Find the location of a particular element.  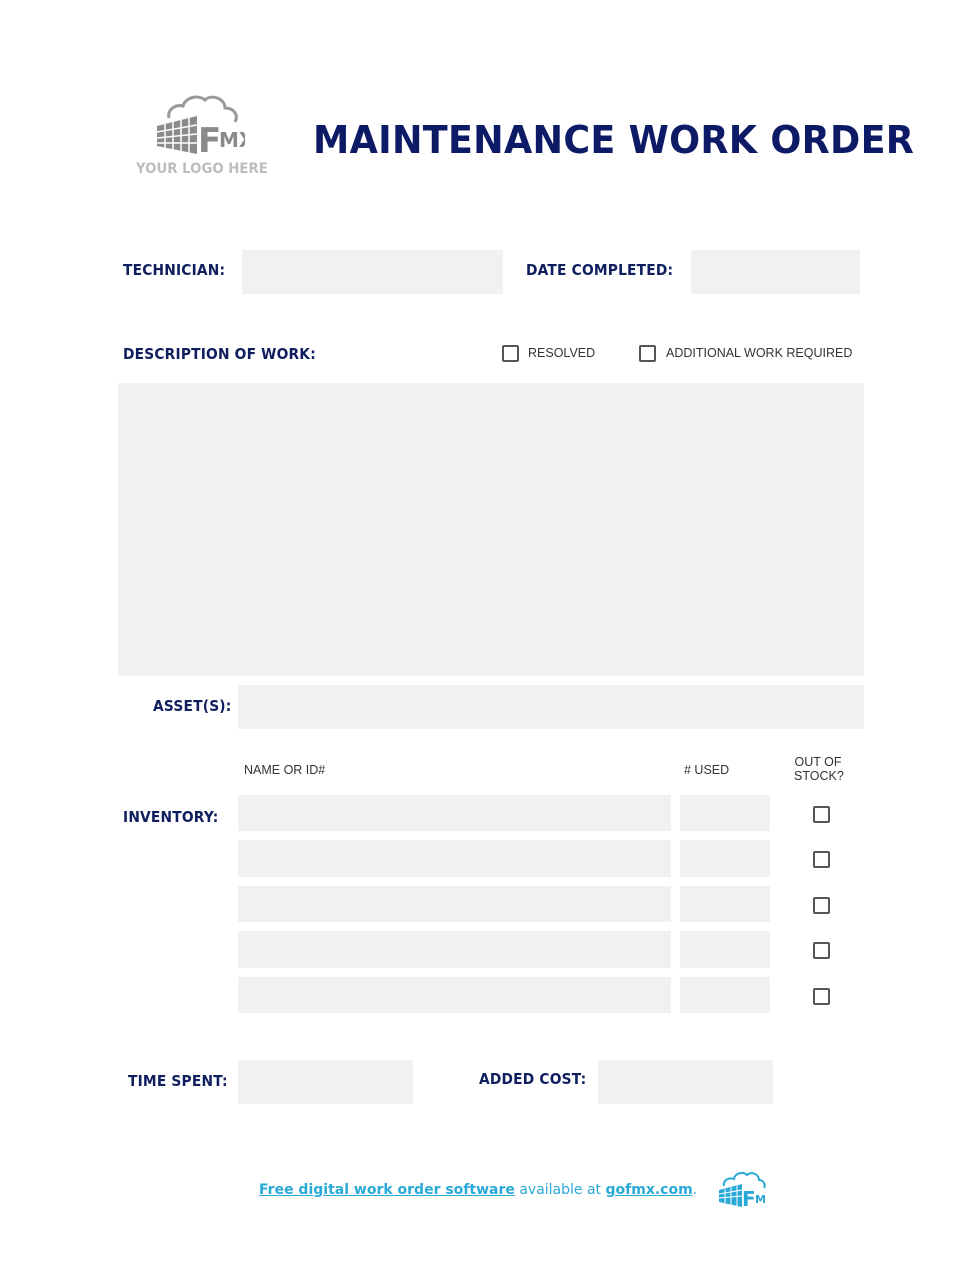

resolved-checkbox is located at coordinates (510, 353).